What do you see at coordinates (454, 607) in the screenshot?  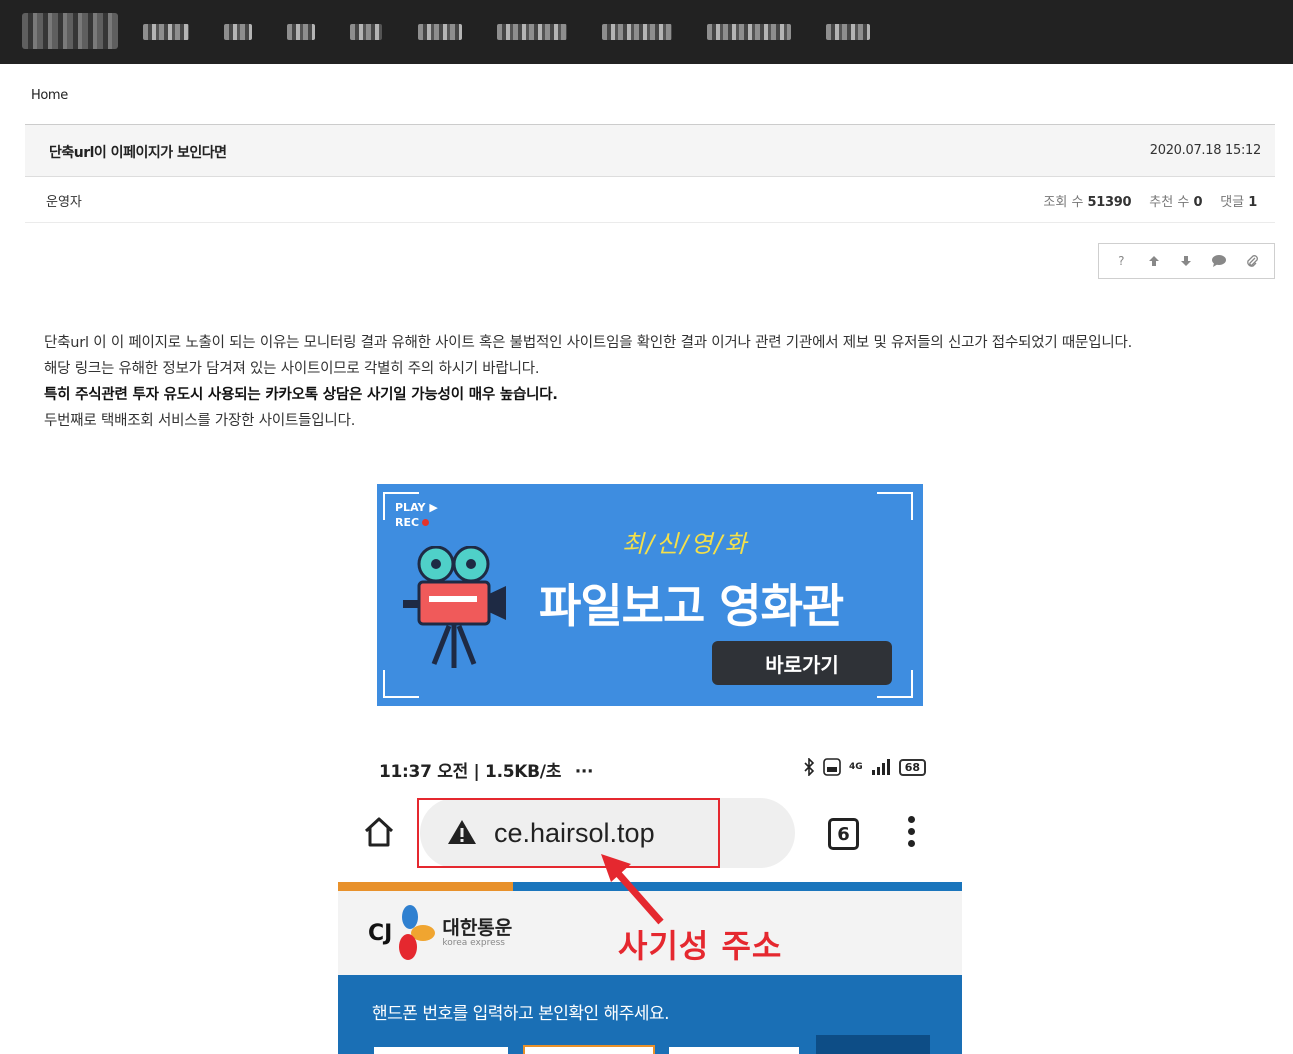 I see `movie-camera-icon` at bounding box center [454, 607].